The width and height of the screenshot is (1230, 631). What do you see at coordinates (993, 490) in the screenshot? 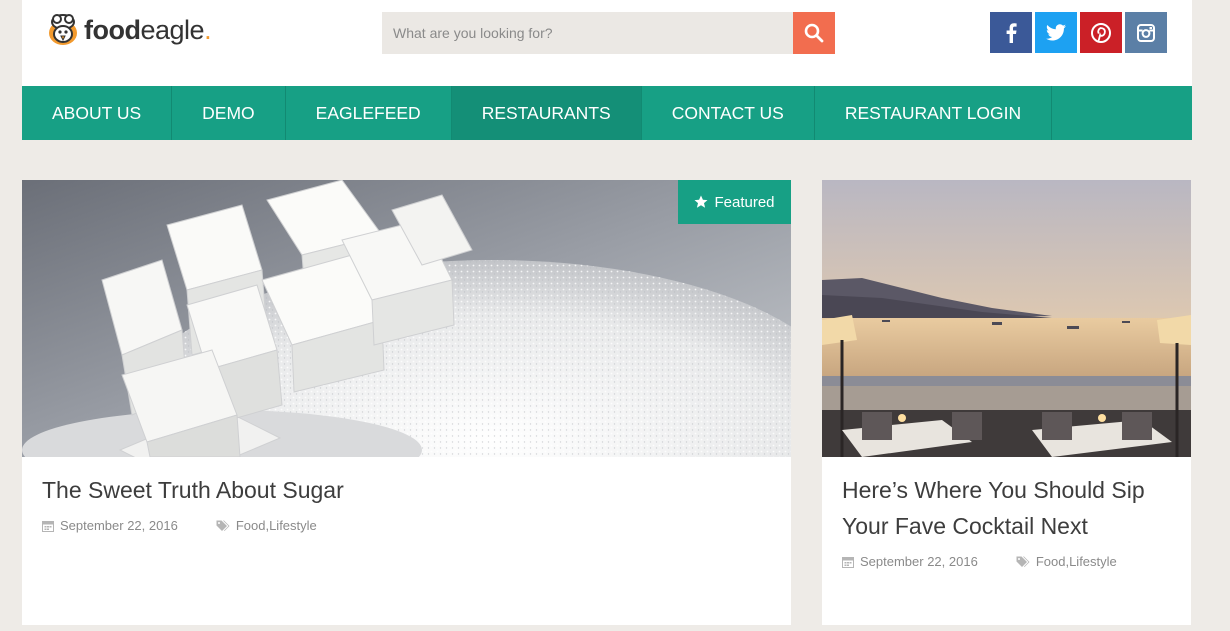
I see `post-title-line-1: Here’s Where You Should Sip` at bounding box center [993, 490].